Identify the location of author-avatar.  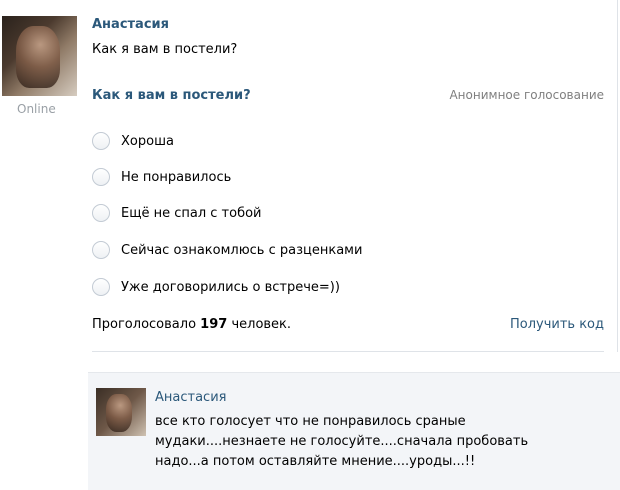
(39, 56).